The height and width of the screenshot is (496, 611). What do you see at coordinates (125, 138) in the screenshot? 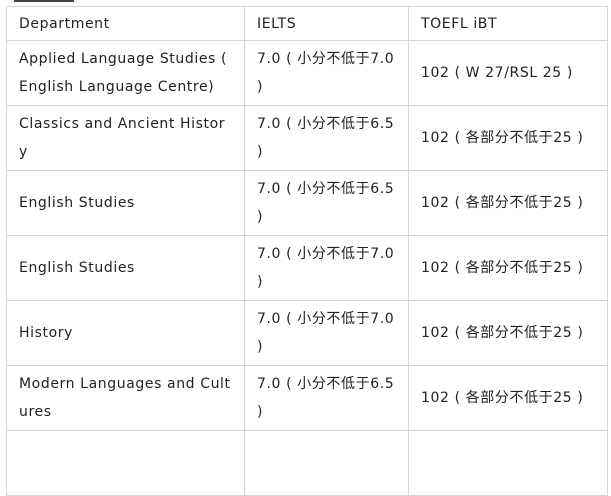
I see `cell-department: Classics and Ancient History` at bounding box center [125, 138].